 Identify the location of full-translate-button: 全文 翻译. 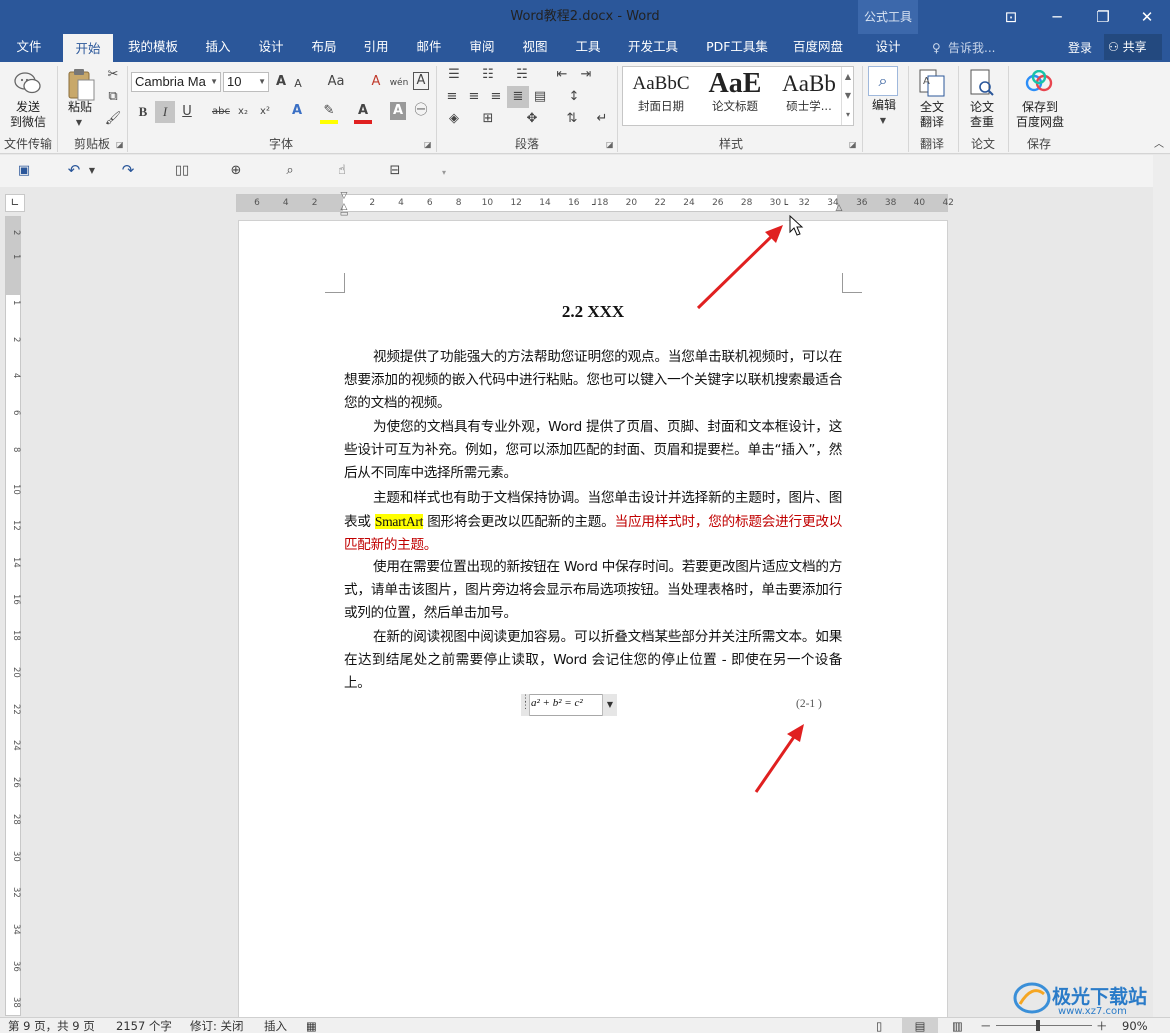
(932, 115).